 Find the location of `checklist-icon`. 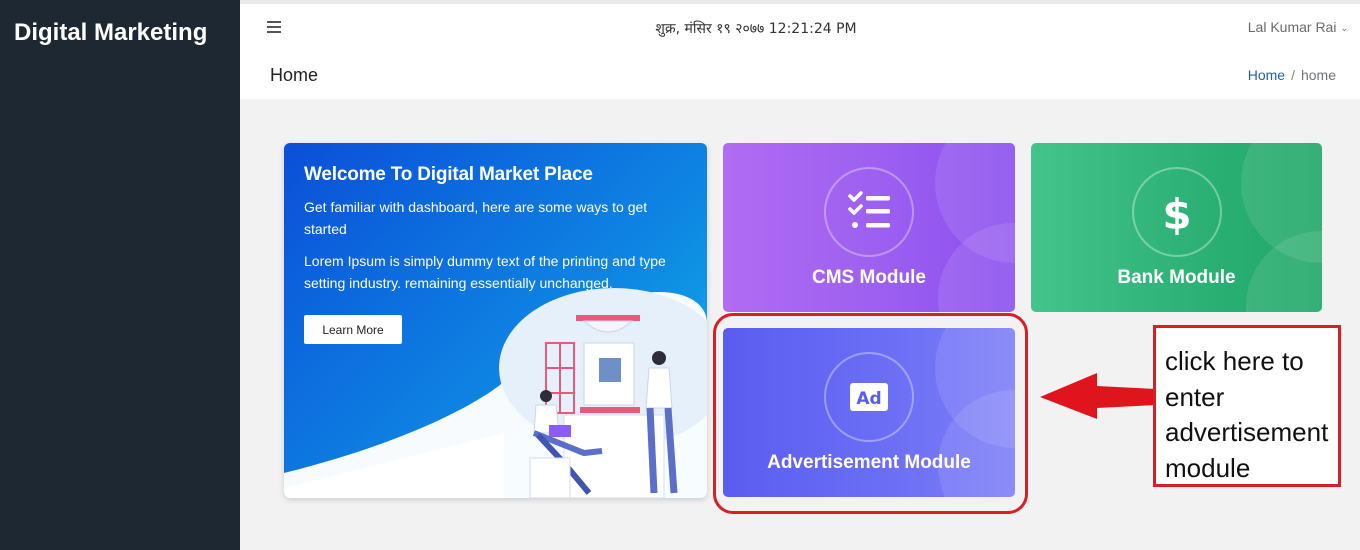

checklist-icon is located at coordinates (869, 212).